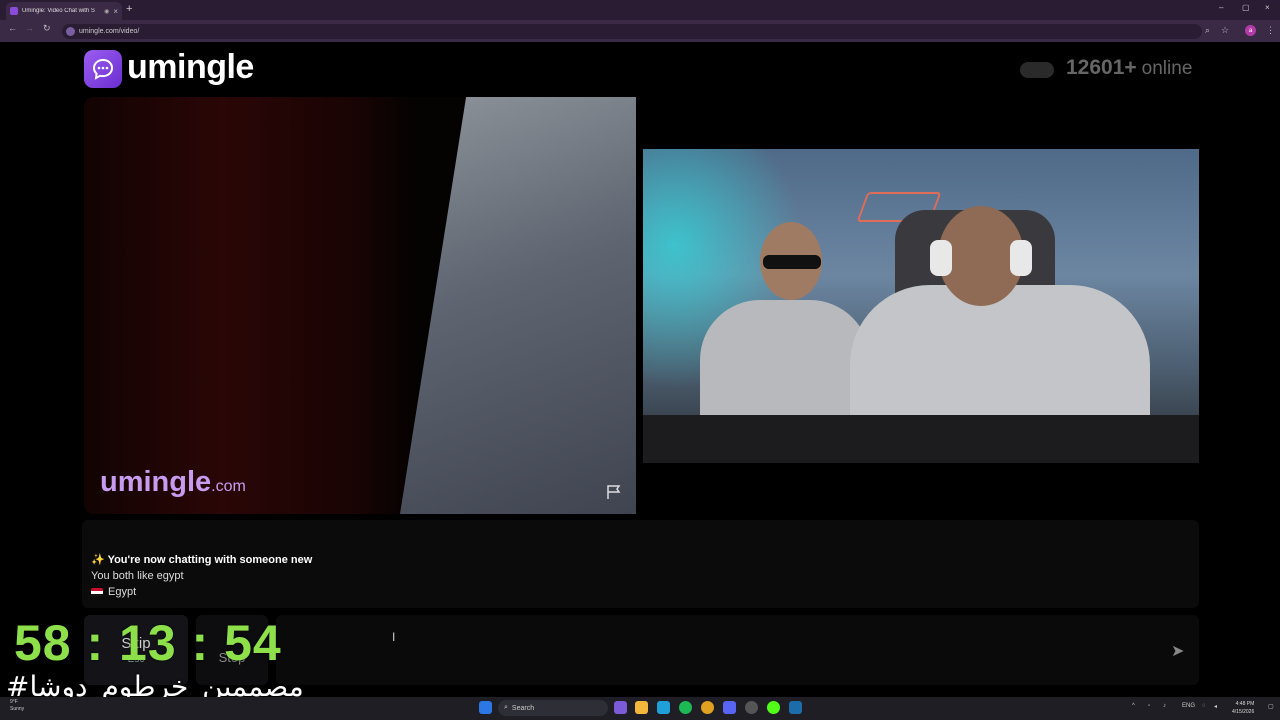 This screenshot has height=720, width=1280. What do you see at coordinates (553, 708) in the screenshot?
I see `taskbar-search: ⌕ Search` at bounding box center [553, 708].